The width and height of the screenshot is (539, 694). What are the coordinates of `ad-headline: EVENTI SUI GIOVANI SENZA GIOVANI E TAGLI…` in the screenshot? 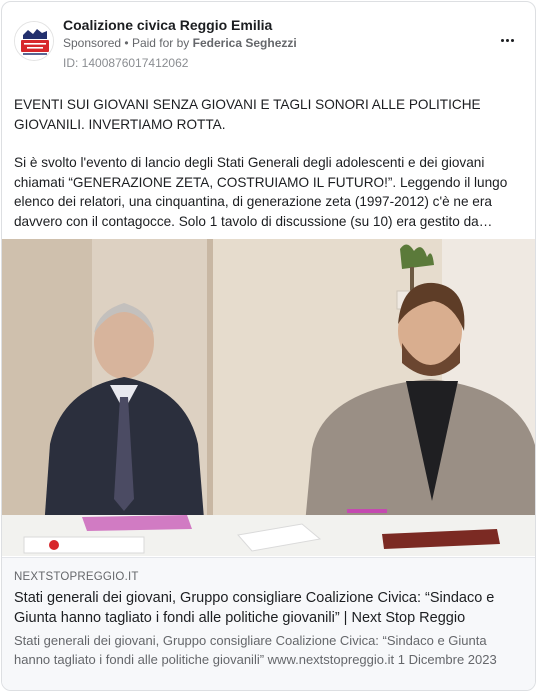 It's located at (247, 114).